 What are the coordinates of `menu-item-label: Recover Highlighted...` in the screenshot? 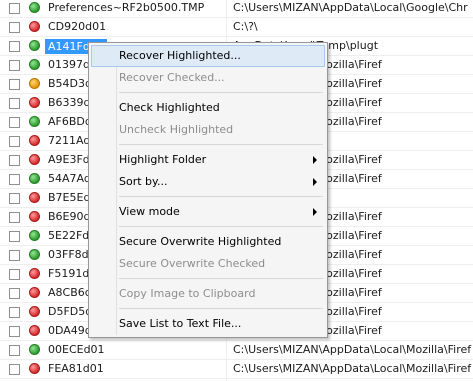 It's located at (180, 55).